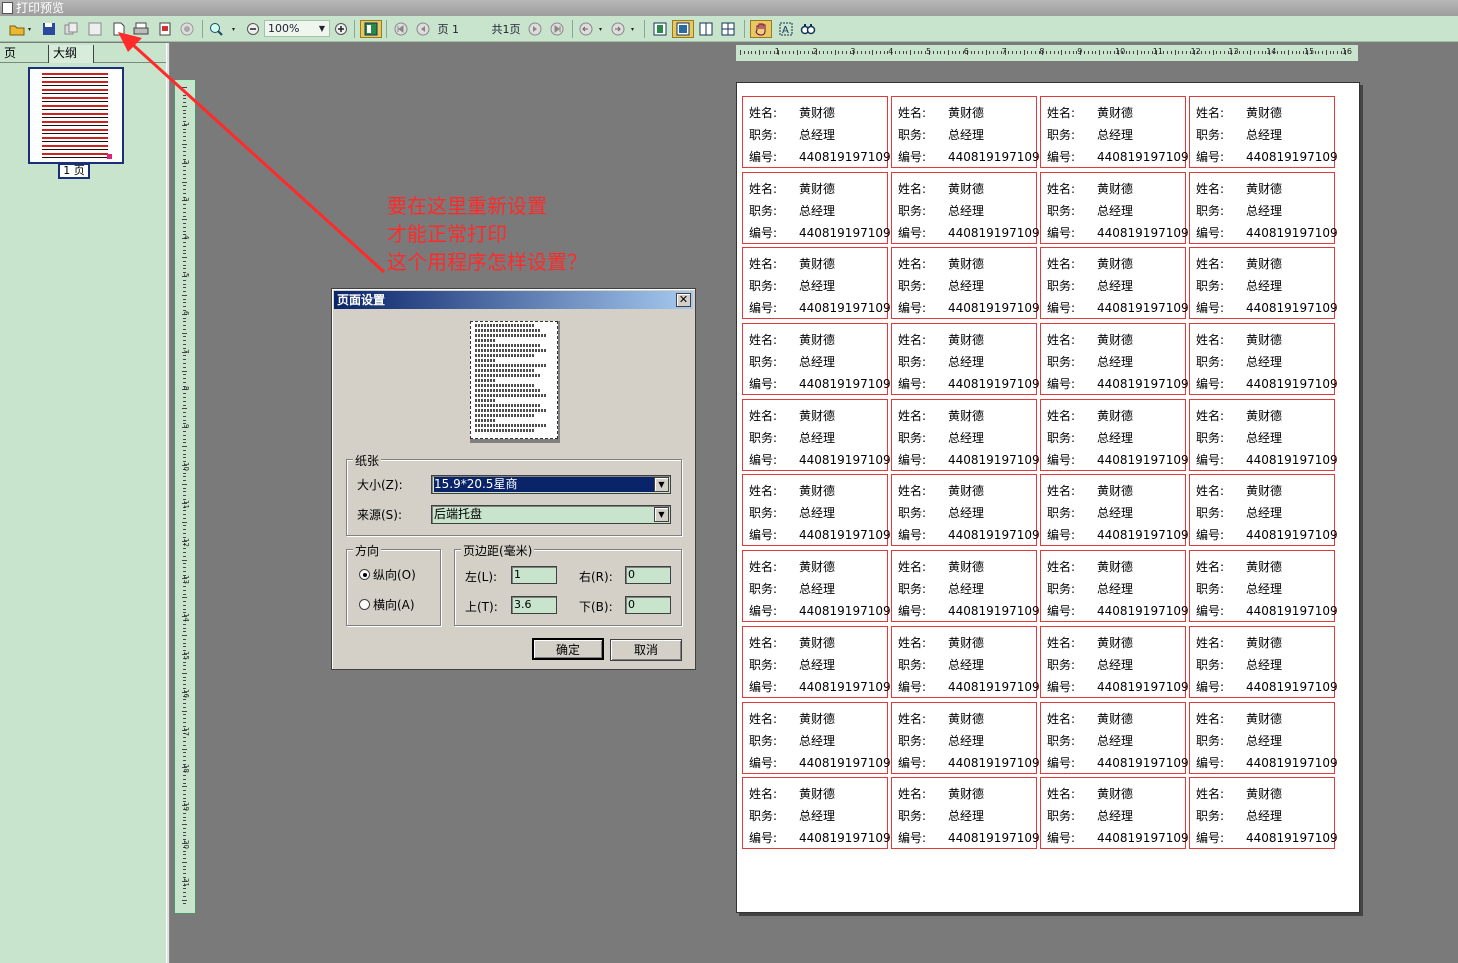 Image resolution: width=1458 pixels, height=963 pixels. What do you see at coordinates (141, 29) in the screenshot?
I see `print-icon` at bounding box center [141, 29].